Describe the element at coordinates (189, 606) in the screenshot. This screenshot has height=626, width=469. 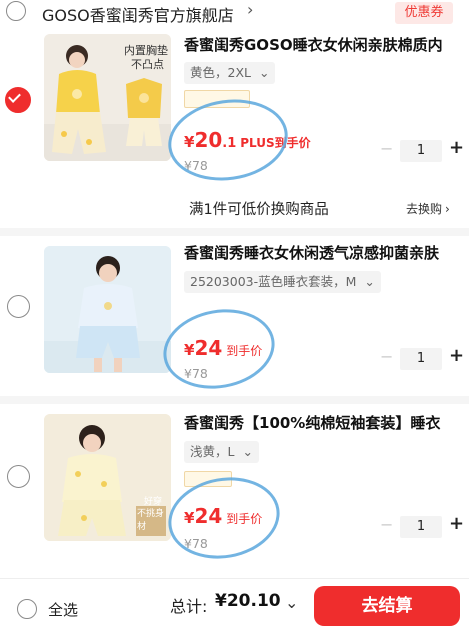
I see `total-label: 总计:` at that location.